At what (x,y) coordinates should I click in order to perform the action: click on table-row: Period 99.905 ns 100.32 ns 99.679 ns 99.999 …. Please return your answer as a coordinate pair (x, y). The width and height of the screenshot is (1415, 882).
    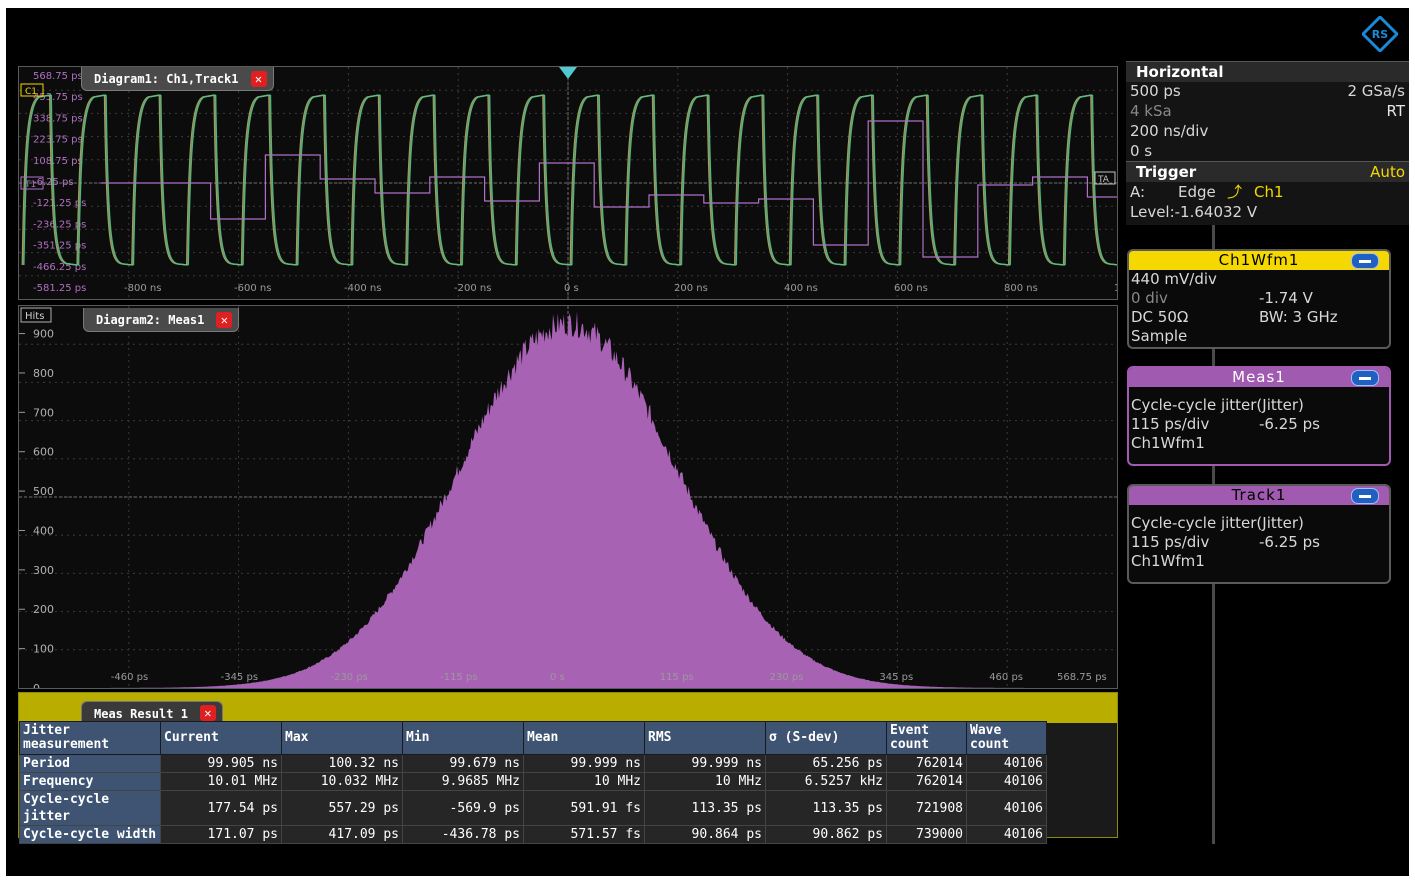
    Looking at the image, I should click on (533, 763).